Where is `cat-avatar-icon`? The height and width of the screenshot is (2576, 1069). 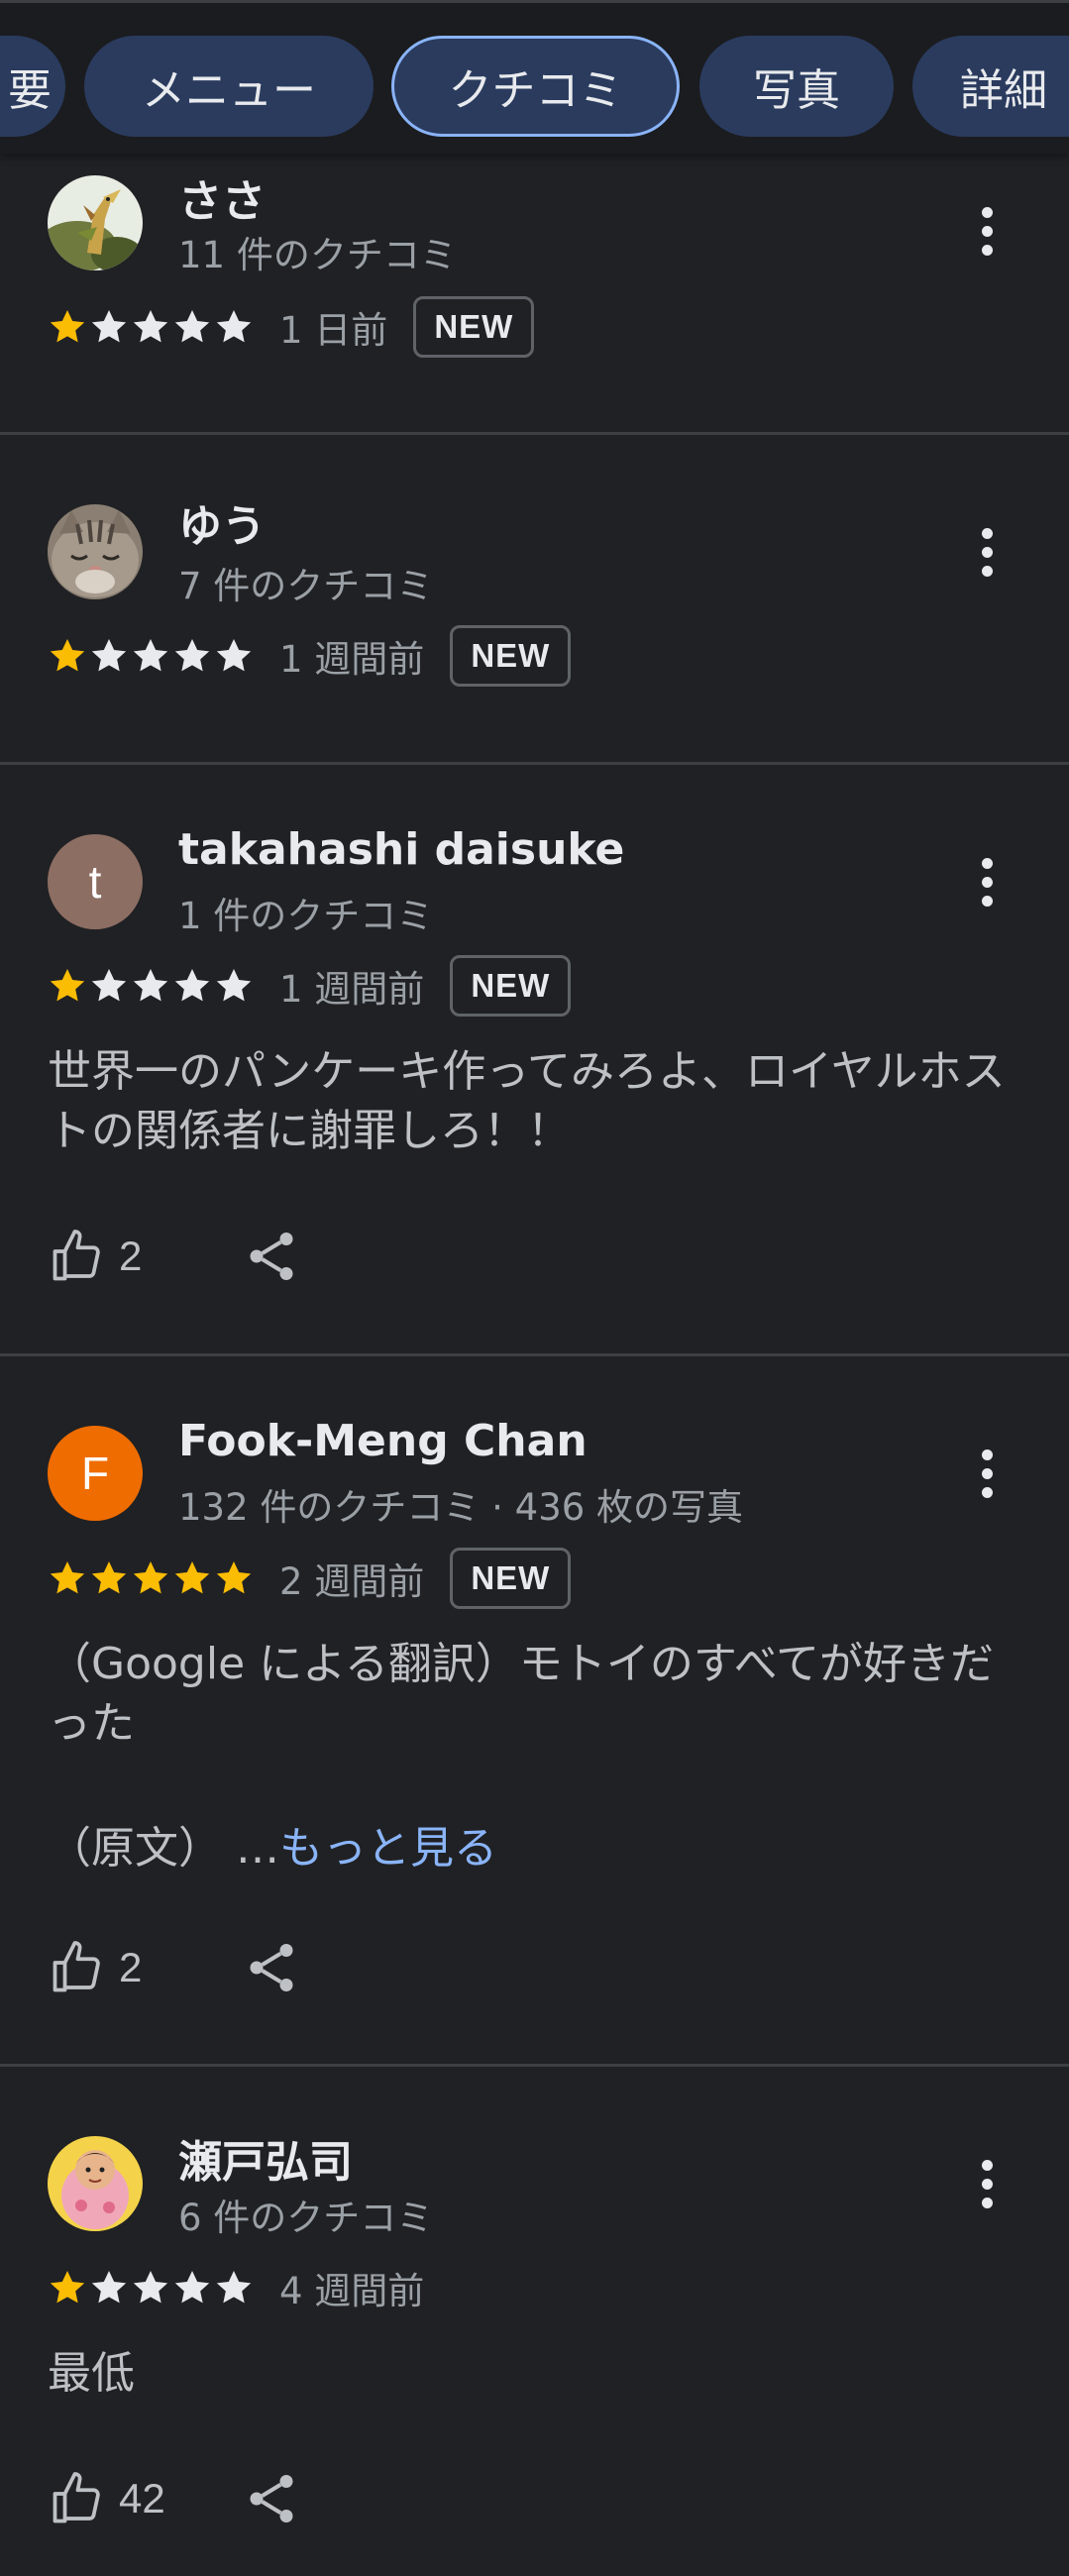 cat-avatar-icon is located at coordinates (95, 551).